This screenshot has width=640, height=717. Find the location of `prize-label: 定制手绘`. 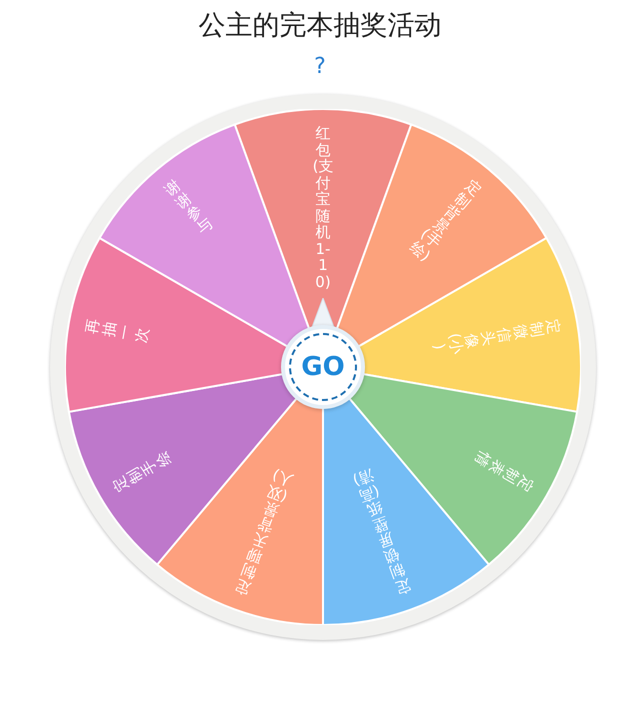

prize-label: 定制手绘 is located at coordinates (142, 472).